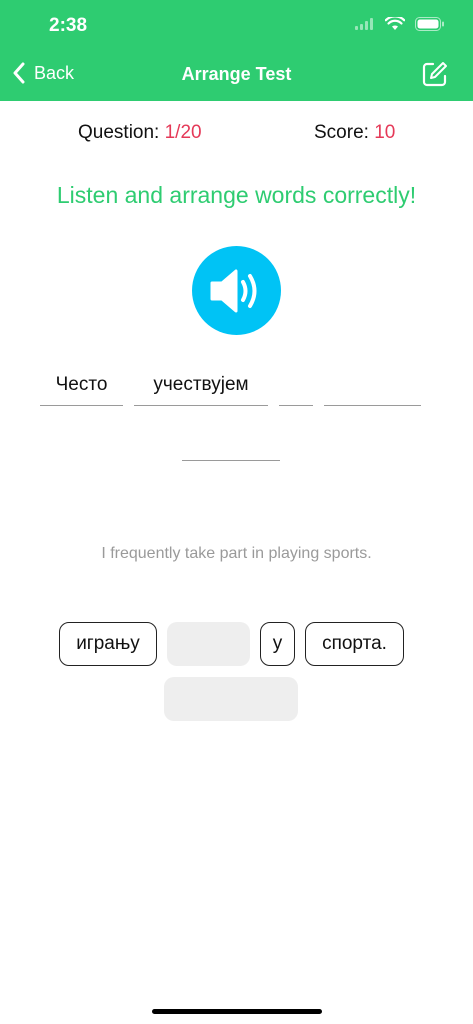  I want to click on question-value: 1/20, so click(183, 132).